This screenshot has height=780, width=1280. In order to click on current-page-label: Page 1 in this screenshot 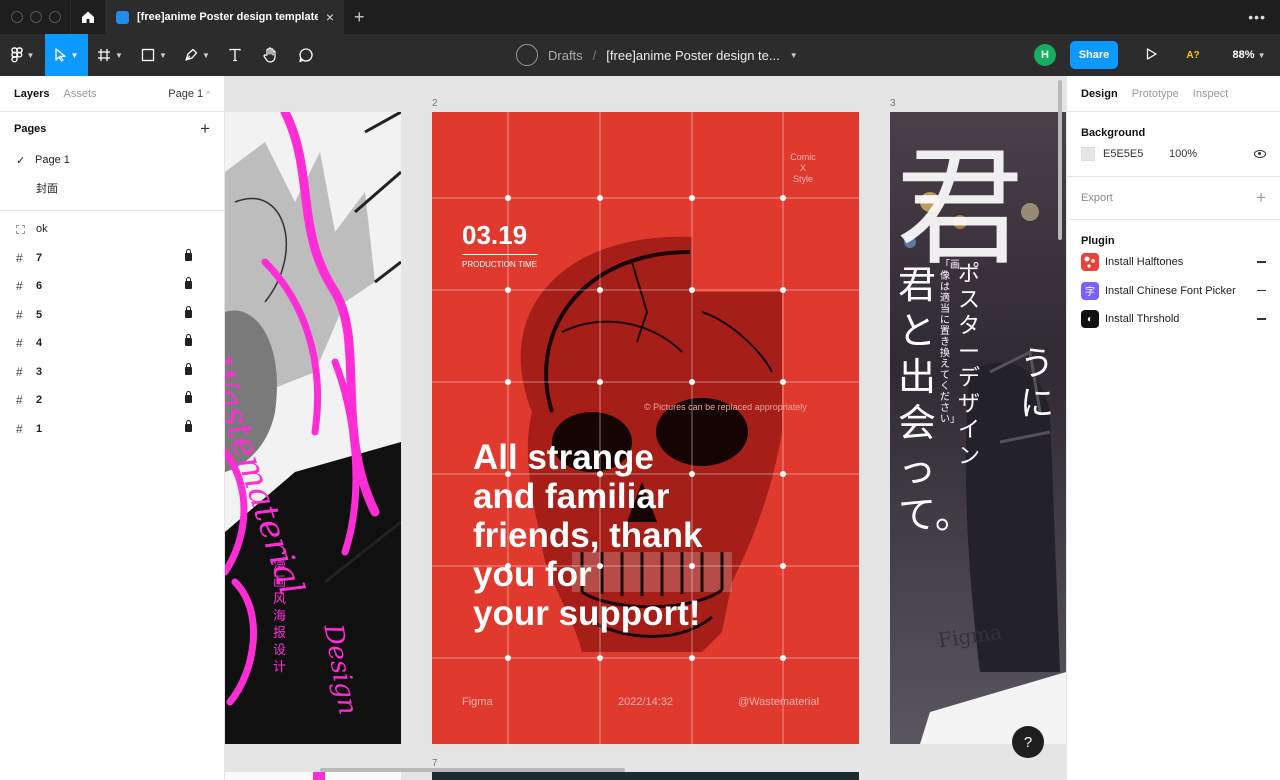, I will do `click(186, 93)`.